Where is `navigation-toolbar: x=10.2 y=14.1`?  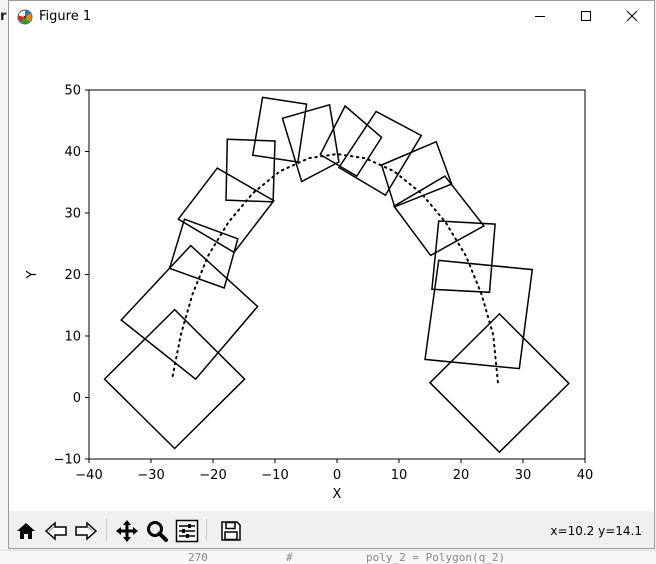
navigation-toolbar: x=10.2 y=14.1 is located at coordinates (331, 529).